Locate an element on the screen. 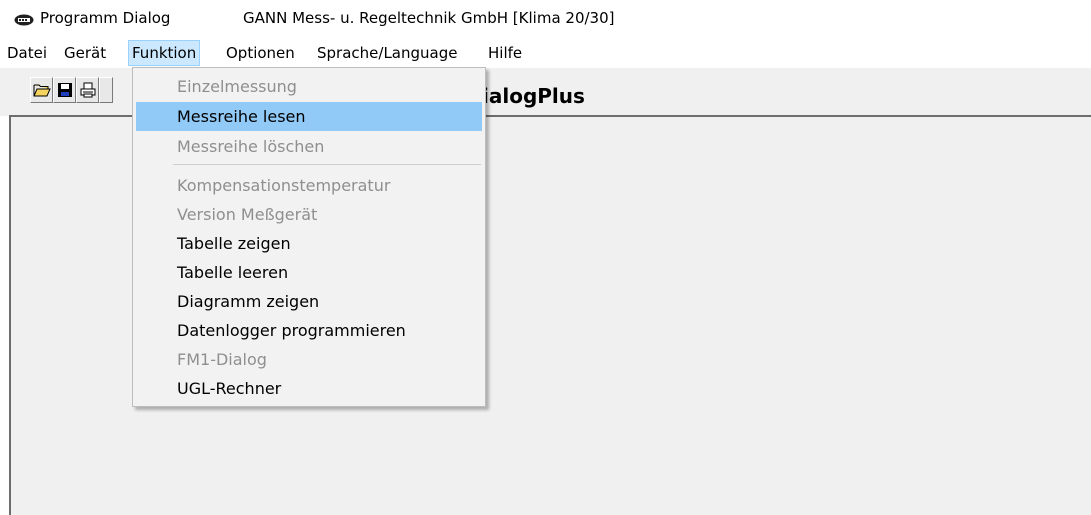 The height and width of the screenshot is (515, 1091). save-button is located at coordinates (64, 90).